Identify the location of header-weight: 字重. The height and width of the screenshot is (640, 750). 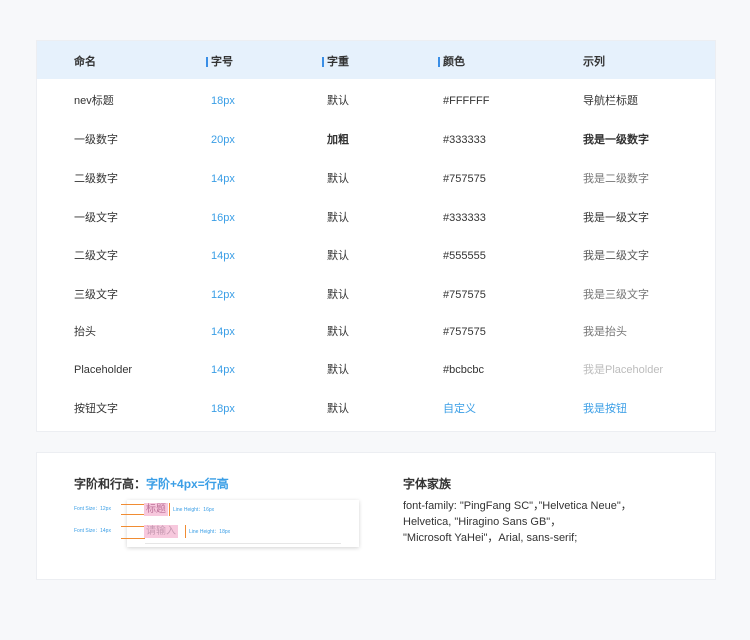
(335, 60).